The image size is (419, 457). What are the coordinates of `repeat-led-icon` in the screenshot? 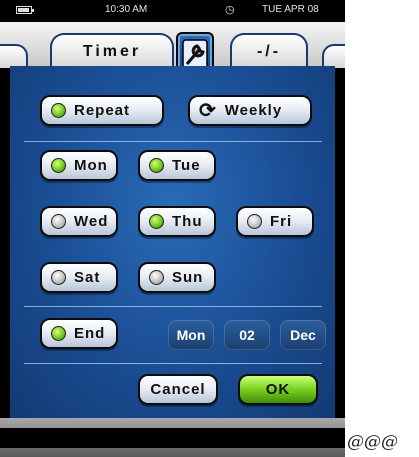 It's located at (58, 110).